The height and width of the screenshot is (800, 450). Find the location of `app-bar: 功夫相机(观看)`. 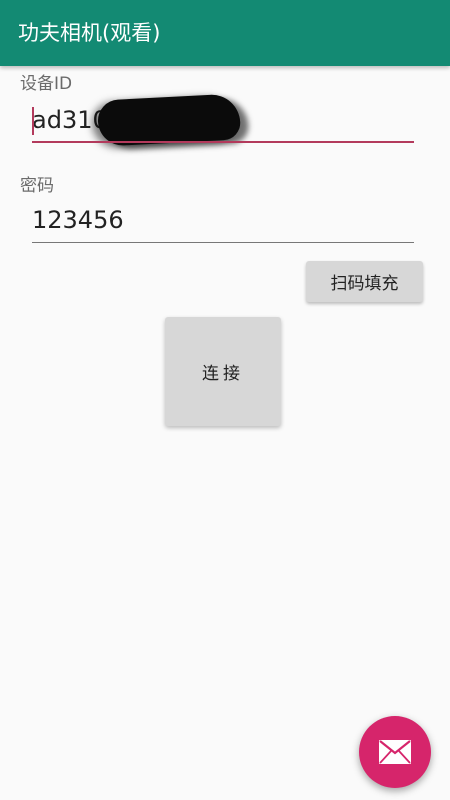

app-bar: 功夫相机(观看) is located at coordinates (225, 33).